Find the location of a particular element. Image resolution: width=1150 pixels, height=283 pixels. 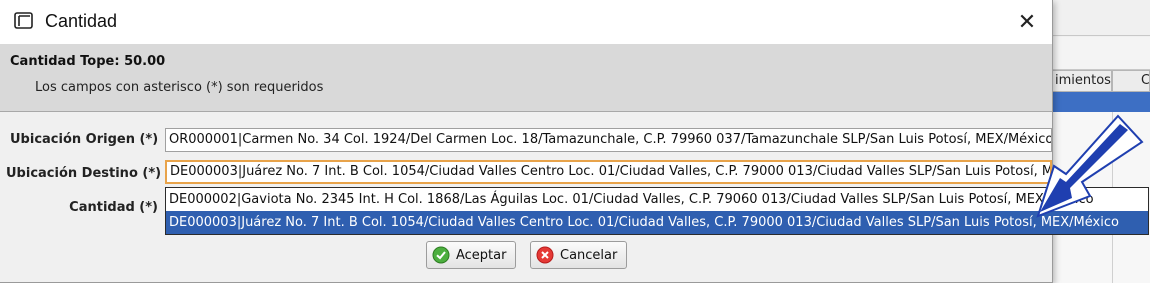

cancel-x-icon is located at coordinates (545, 255).